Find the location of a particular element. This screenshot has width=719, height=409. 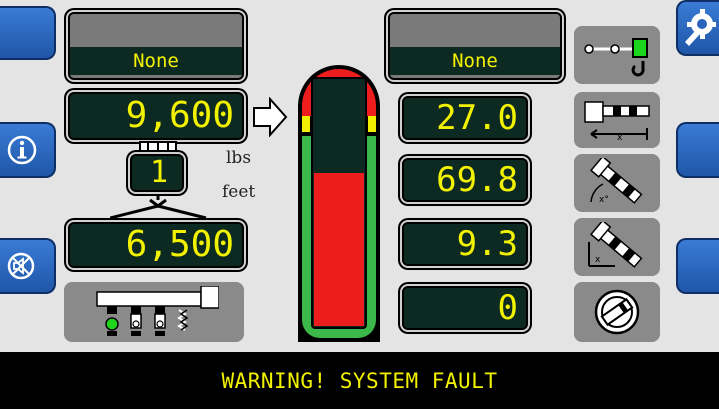

boom-angle-icon: x° is located at coordinates (616, 181).